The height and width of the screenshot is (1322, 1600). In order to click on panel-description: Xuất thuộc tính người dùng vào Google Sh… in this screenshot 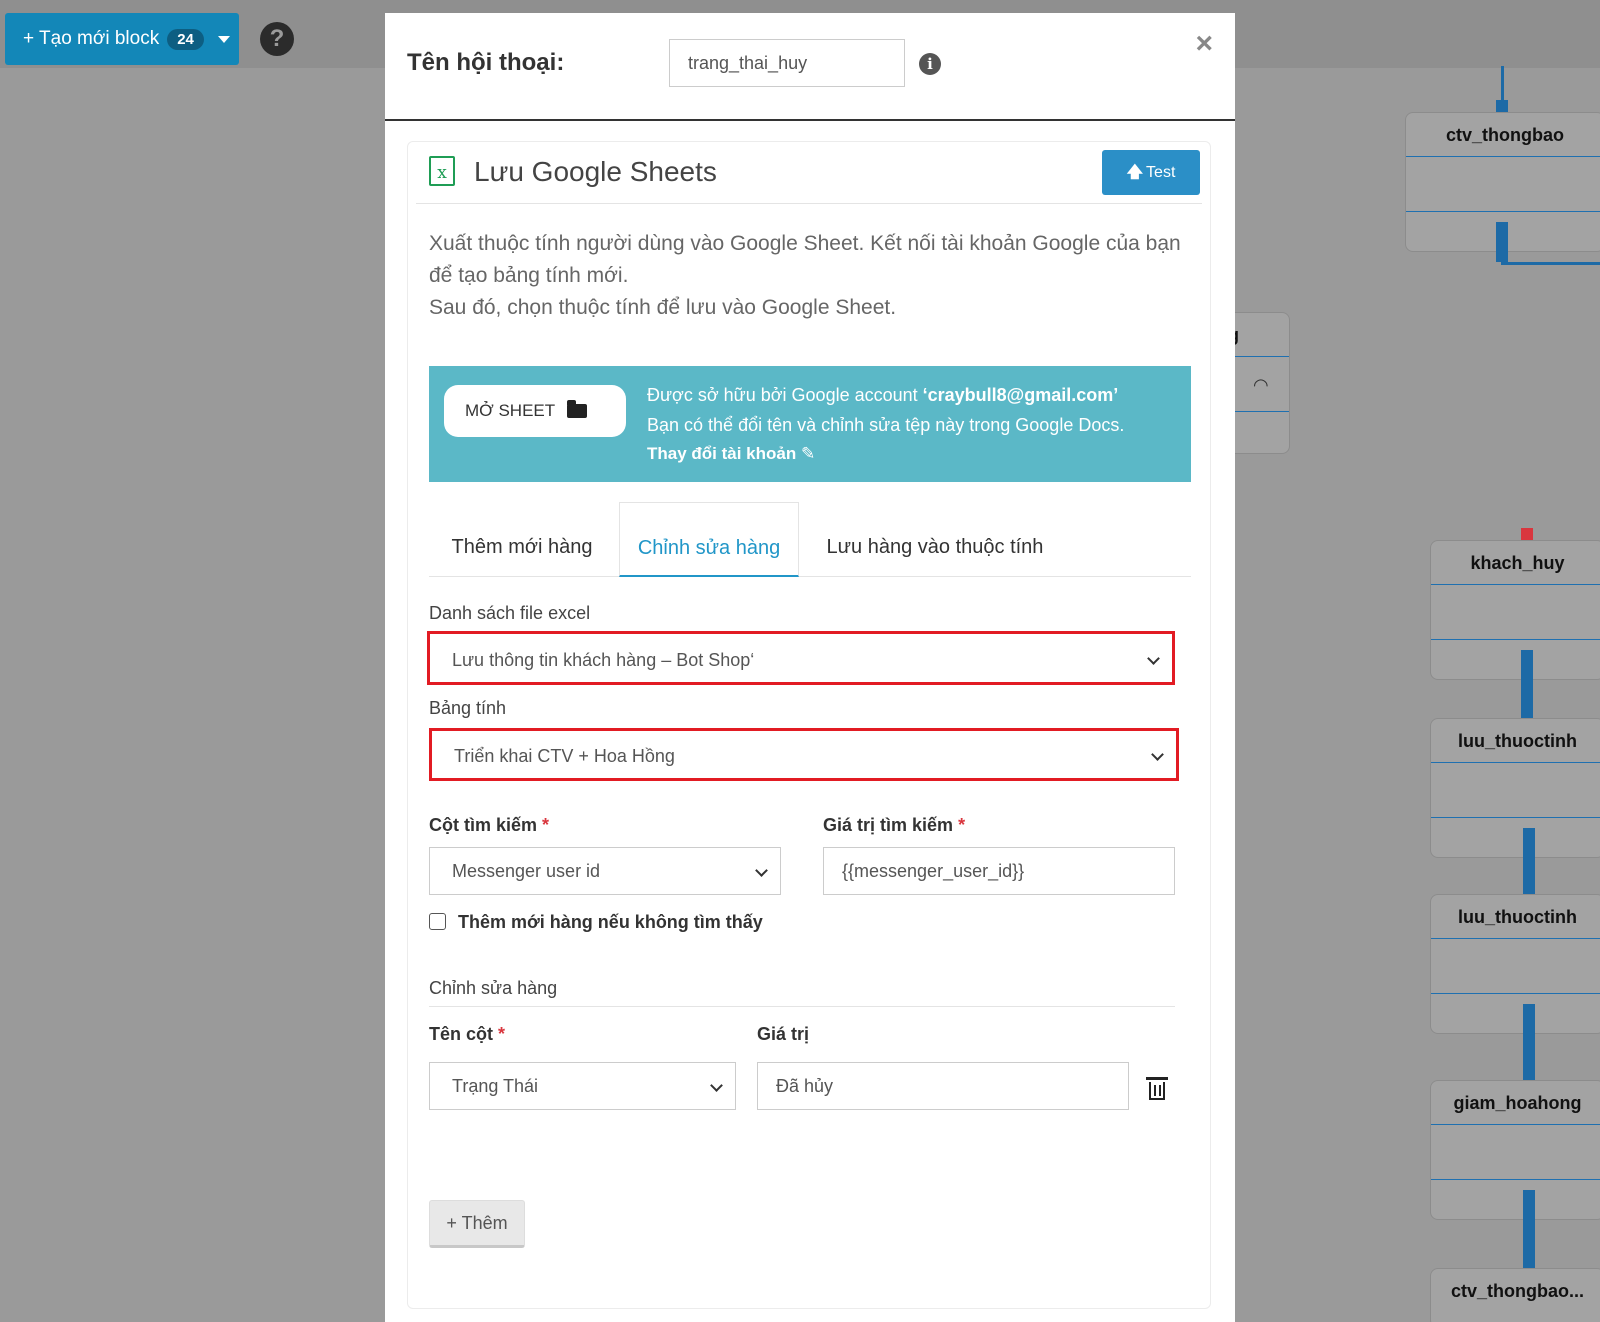, I will do `click(809, 276)`.